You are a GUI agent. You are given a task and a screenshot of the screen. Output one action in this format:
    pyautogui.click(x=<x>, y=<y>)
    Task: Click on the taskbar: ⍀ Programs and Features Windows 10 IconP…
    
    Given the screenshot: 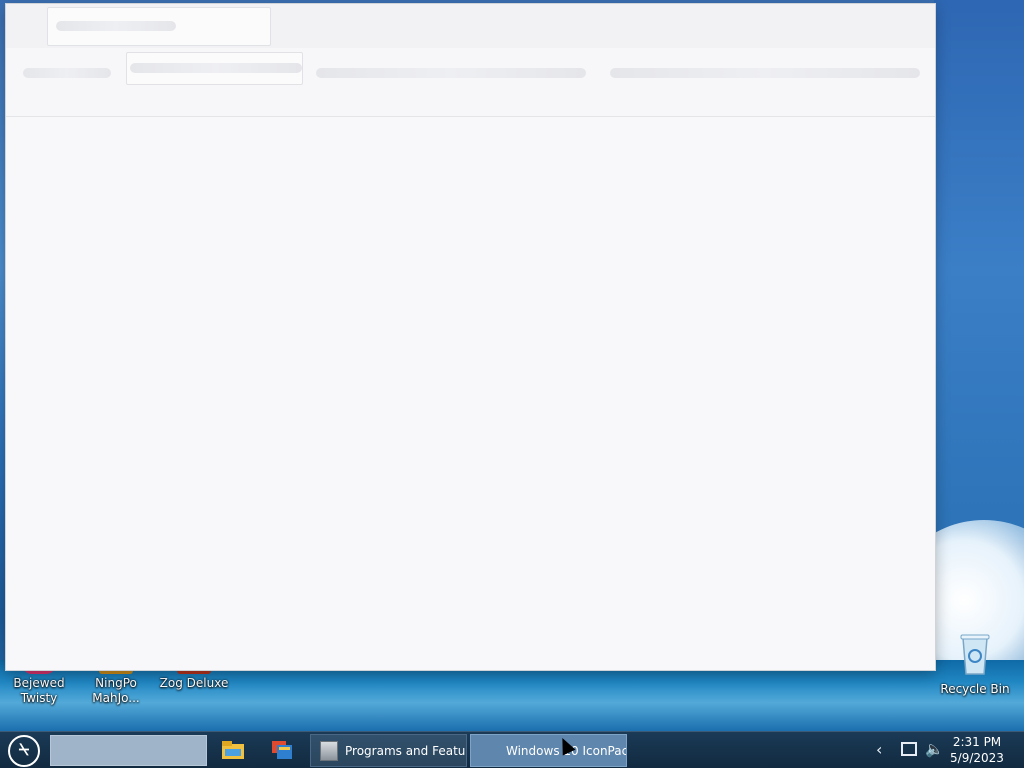 What is the action you would take?
    pyautogui.click(x=512, y=749)
    